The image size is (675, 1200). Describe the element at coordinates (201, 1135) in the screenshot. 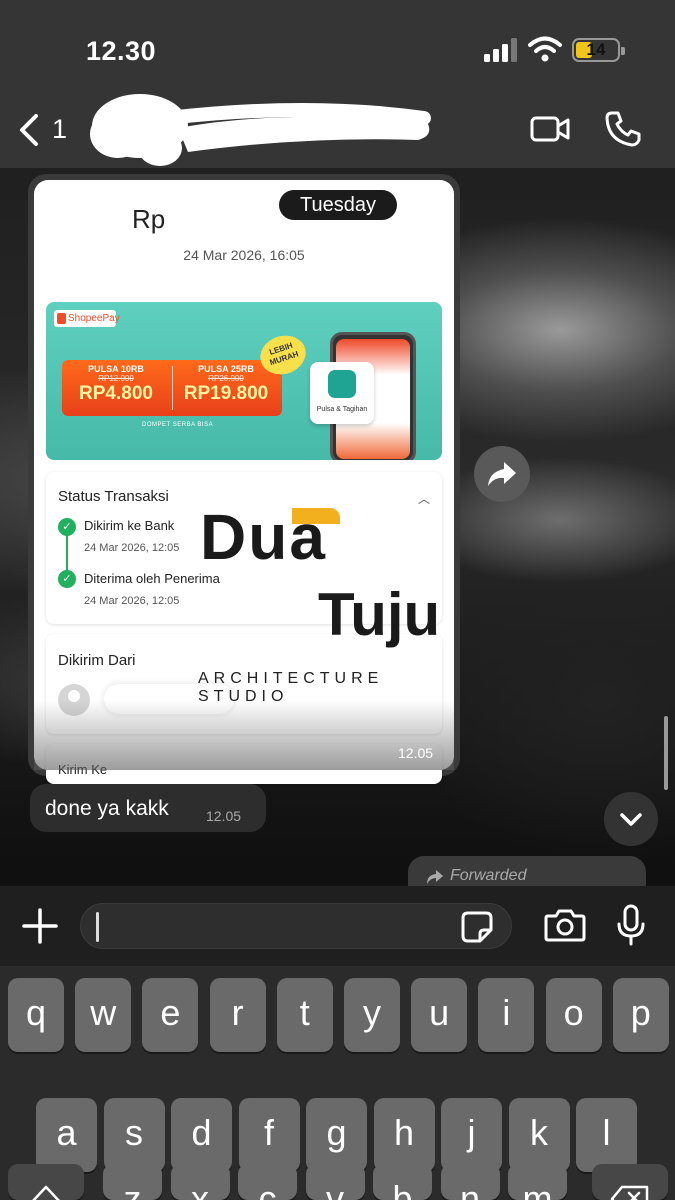

I see `key-d: d` at that location.